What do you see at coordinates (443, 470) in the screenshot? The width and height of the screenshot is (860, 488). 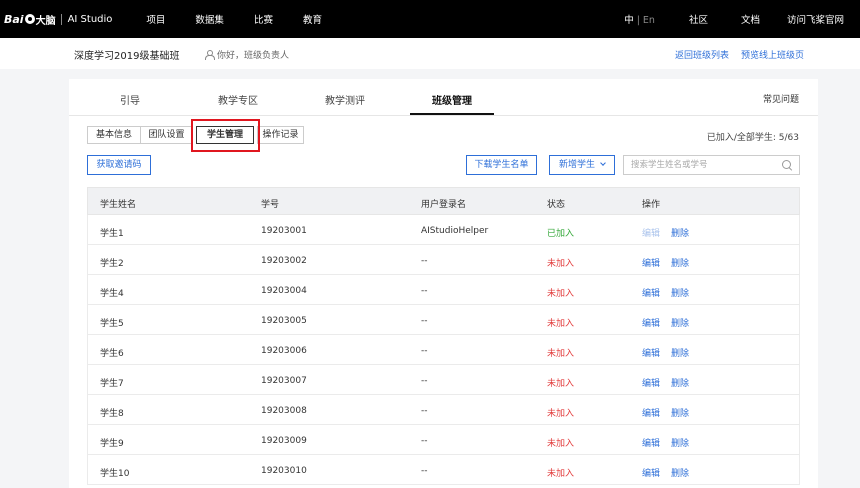 I see `table-row: 学生10 19203010 -- 未加入 编辑 删除` at bounding box center [443, 470].